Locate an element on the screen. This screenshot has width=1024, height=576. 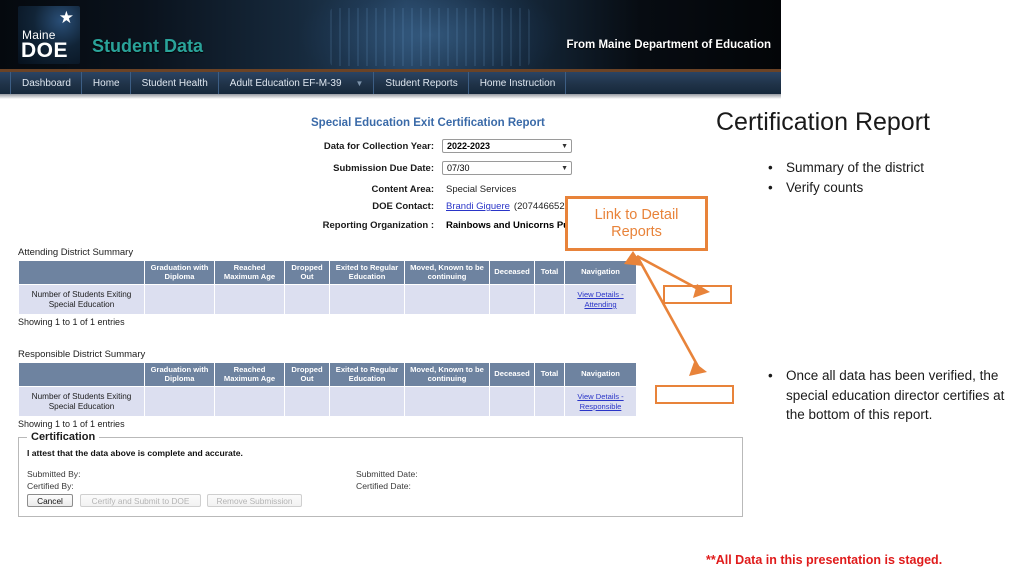
certification-legend: Certification is located at coordinates (63, 437).